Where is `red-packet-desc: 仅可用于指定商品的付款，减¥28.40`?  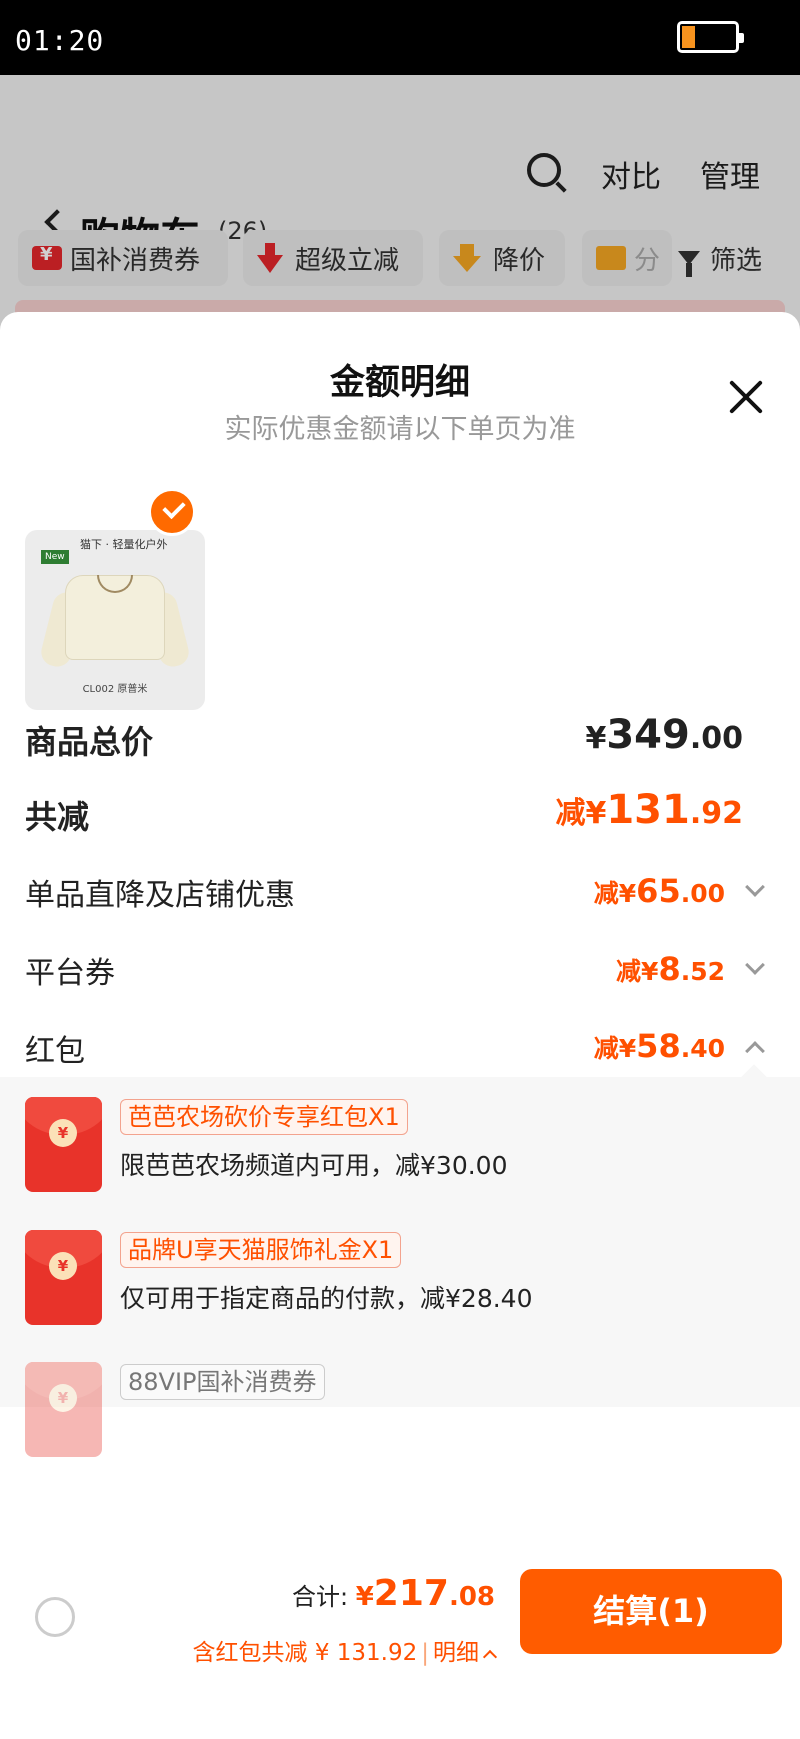 red-packet-desc: 仅可用于指定商品的付款，减¥28.40 is located at coordinates (326, 1298).